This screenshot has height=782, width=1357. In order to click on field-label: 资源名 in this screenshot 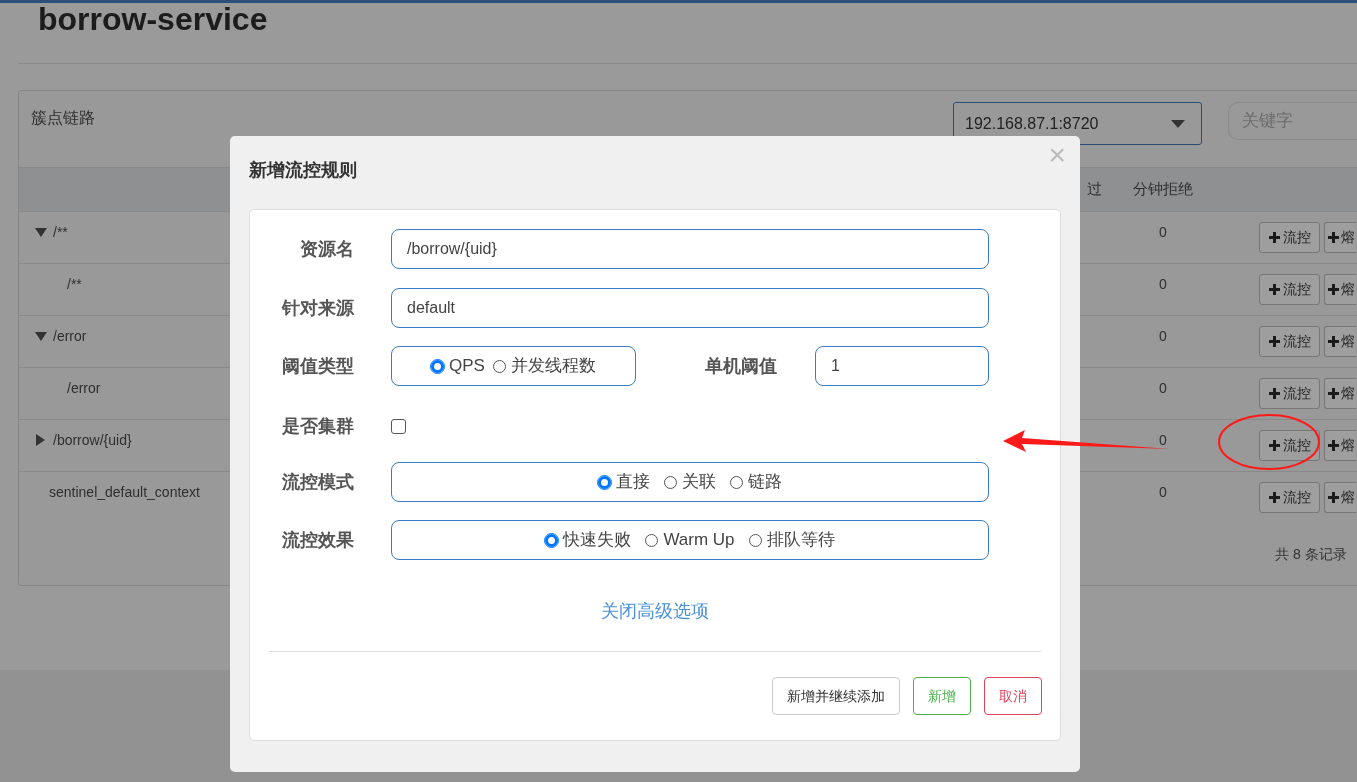, I will do `click(327, 249)`.